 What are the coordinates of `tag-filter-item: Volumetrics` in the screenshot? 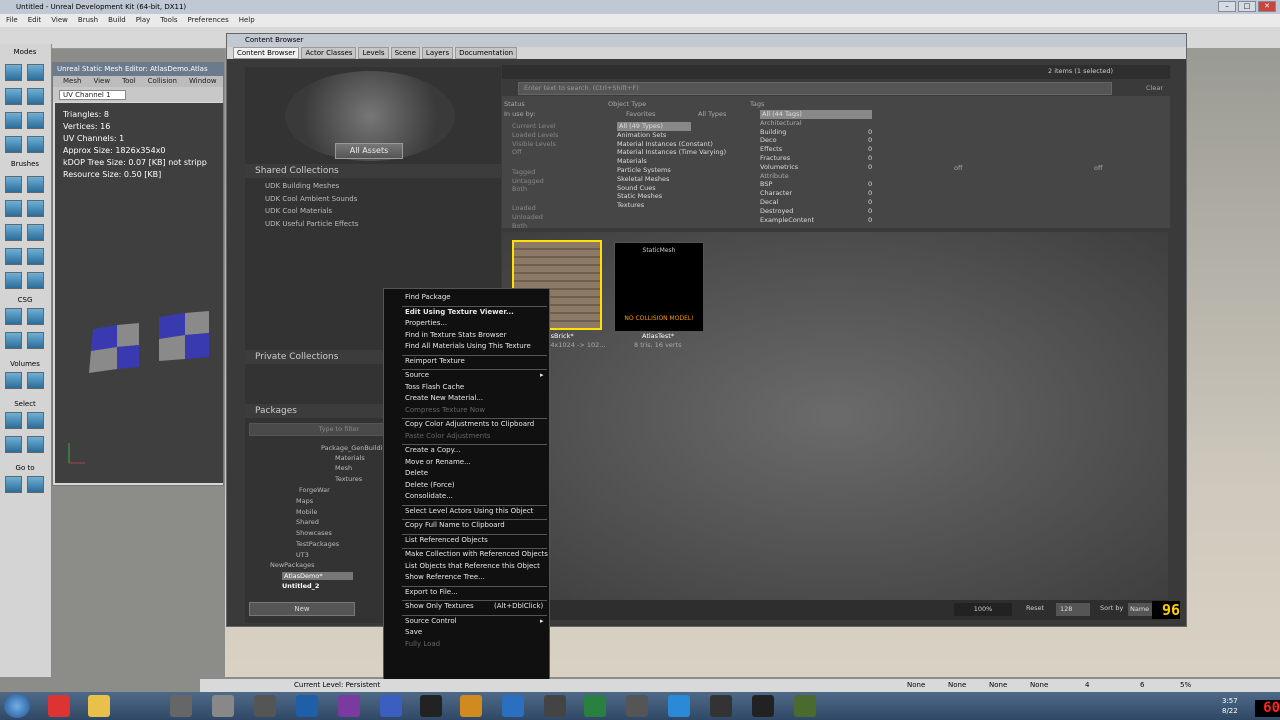 It's located at (779, 167).